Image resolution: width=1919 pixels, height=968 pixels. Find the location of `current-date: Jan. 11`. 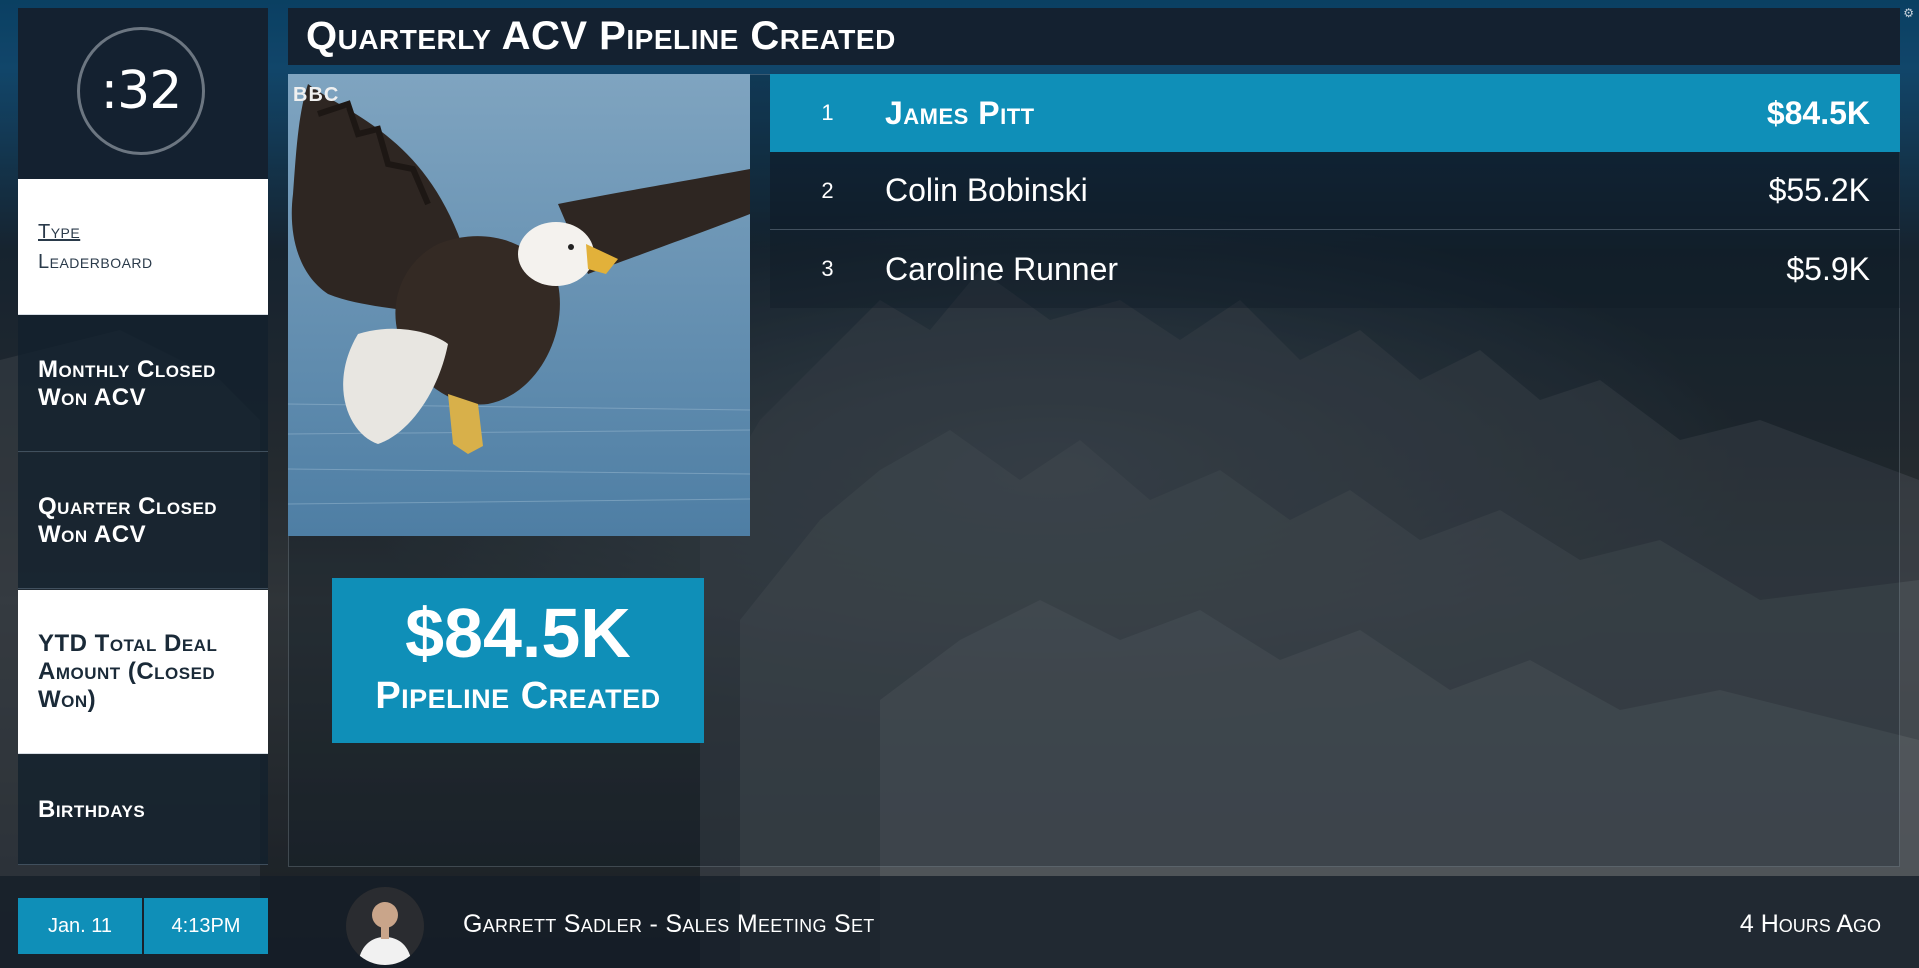

current-date: Jan. 11 is located at coordinates (80, 926).